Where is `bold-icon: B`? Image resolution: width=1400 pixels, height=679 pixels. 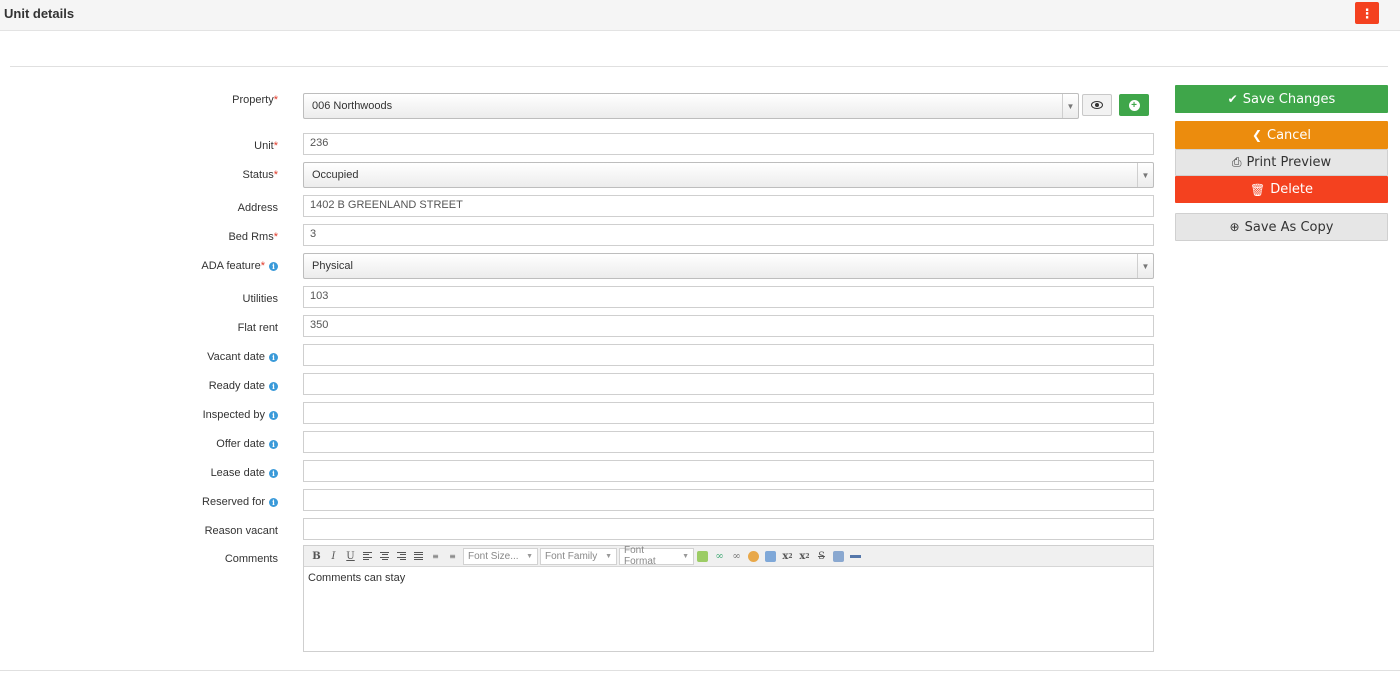
bold-icon: B is located at coordinates (316, 556).